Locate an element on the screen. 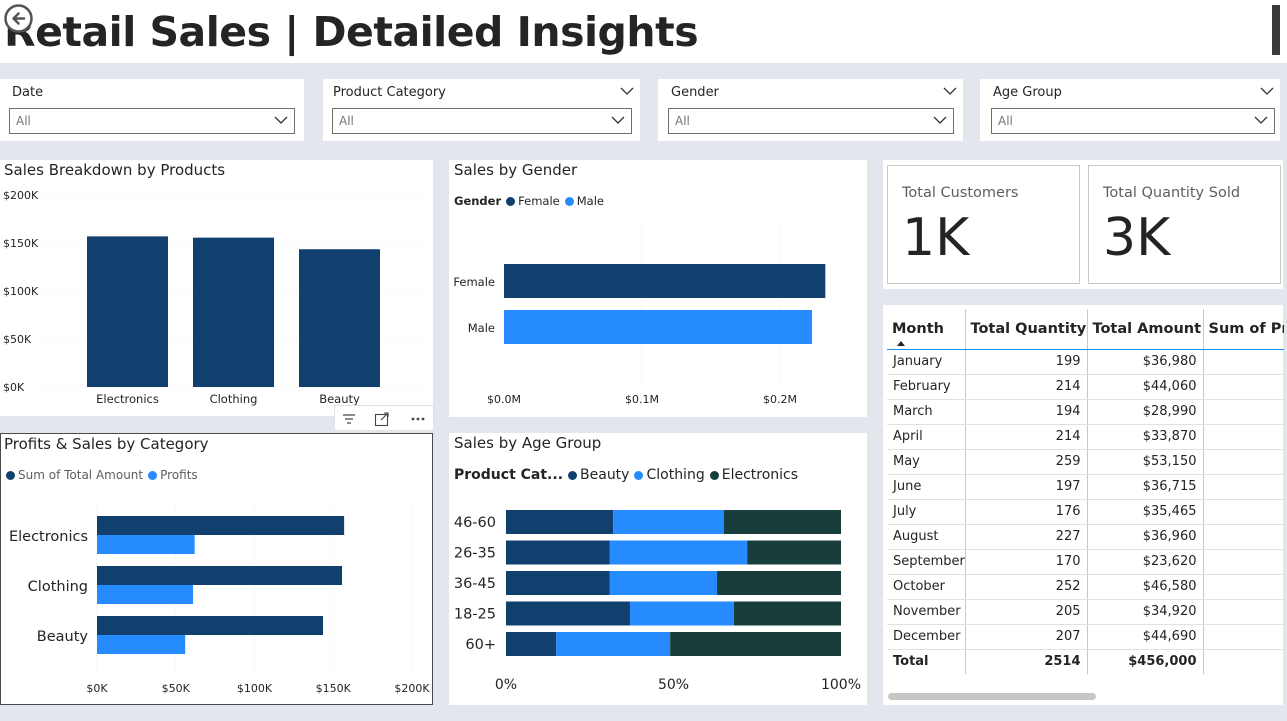 The height and width of the screenshot is (721, 1287). slicer-gender: Gender All is located at coordinates (810, 110).